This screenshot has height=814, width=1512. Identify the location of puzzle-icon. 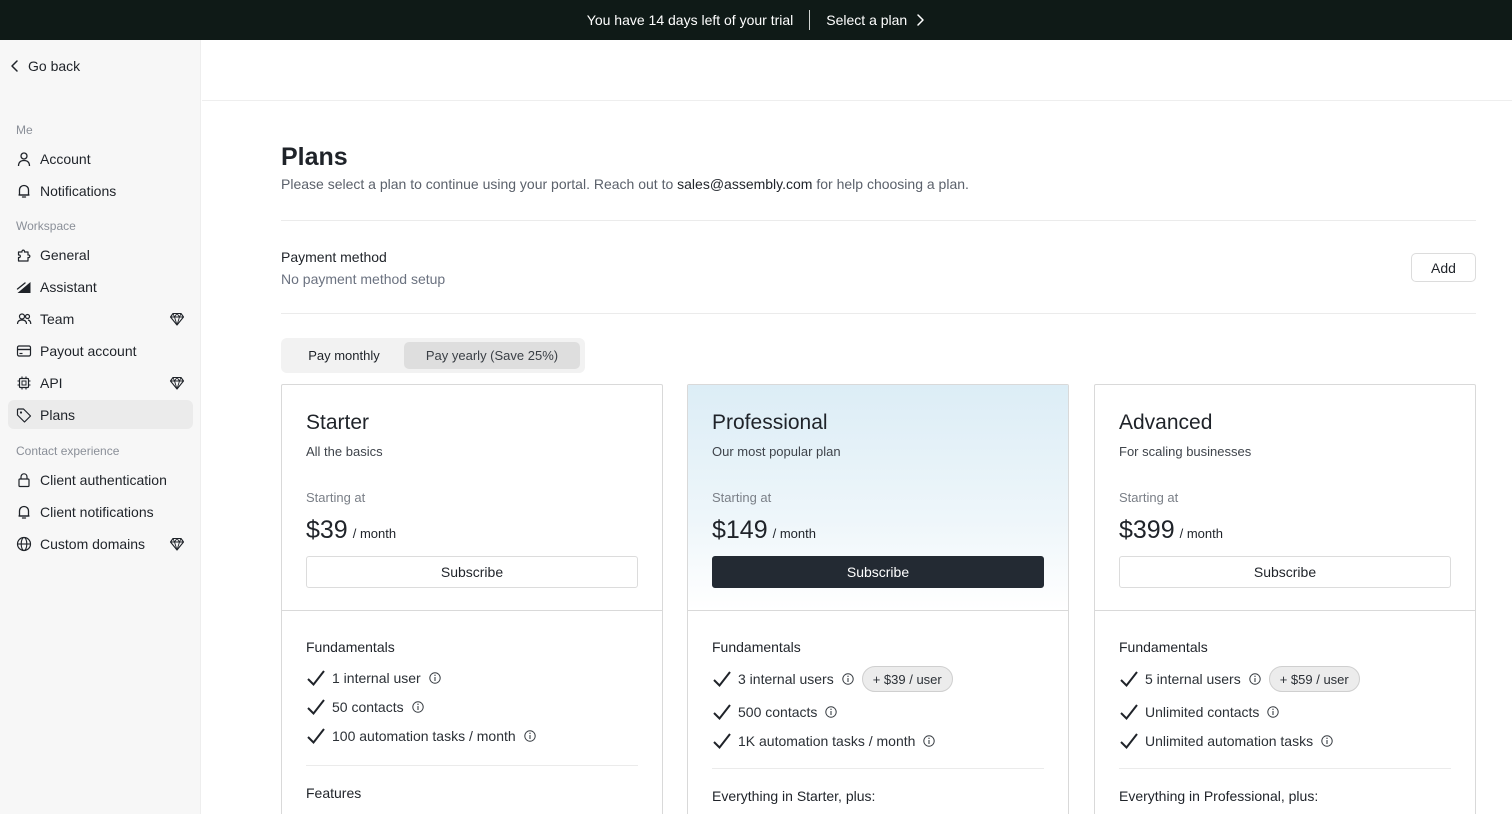
(24, 255).